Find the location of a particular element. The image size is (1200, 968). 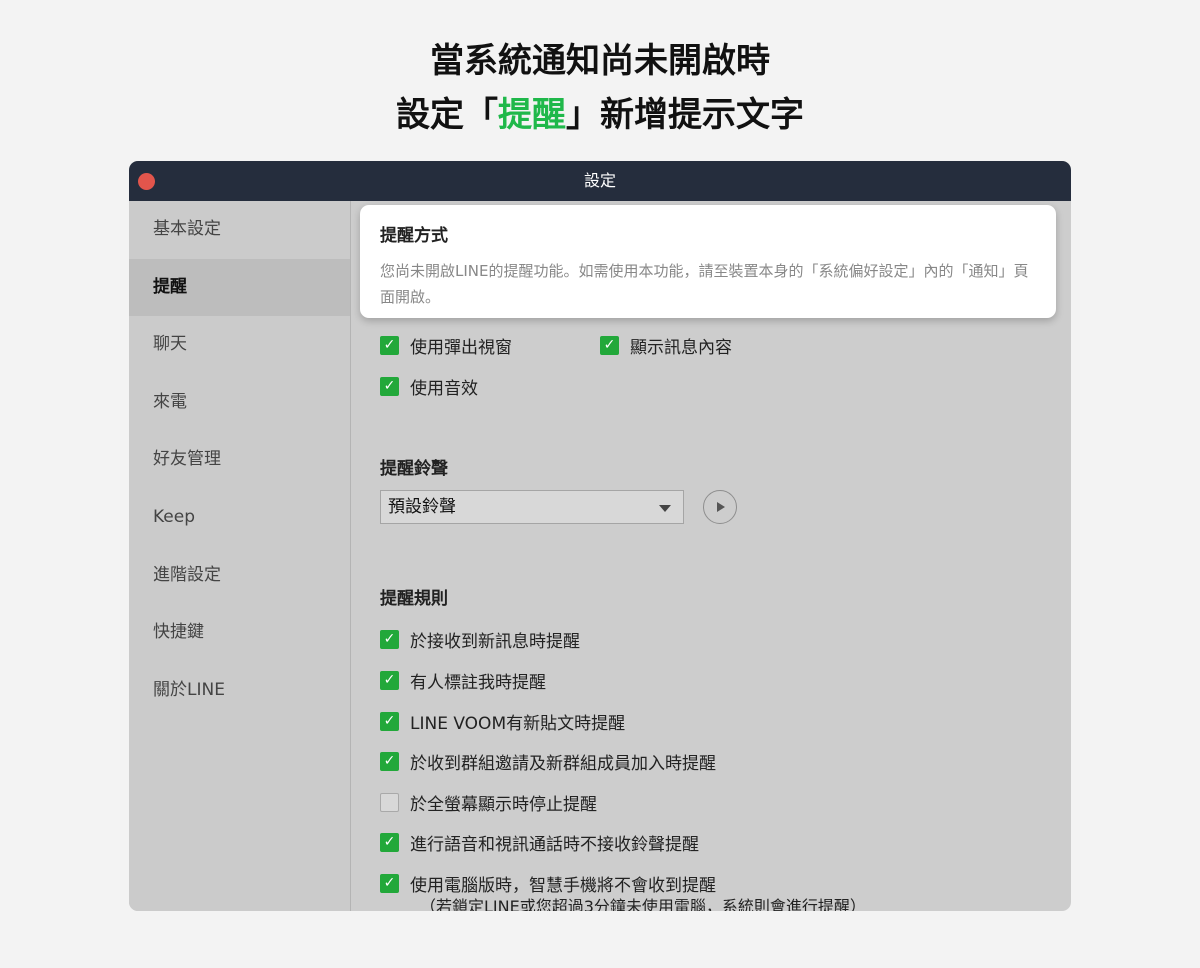

headline-highlight: 提醒 is located at coordinates (532, 115).